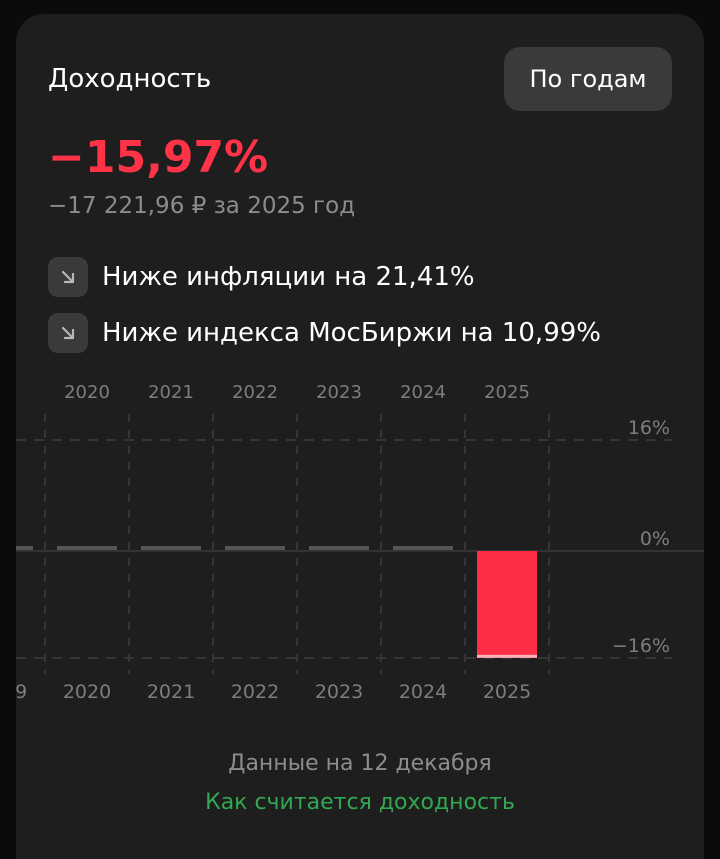 This screenshot has height=859, width=720. Describe the element at coordinates (339, 548) in the screenshot. I see `bar-2023` at that location.